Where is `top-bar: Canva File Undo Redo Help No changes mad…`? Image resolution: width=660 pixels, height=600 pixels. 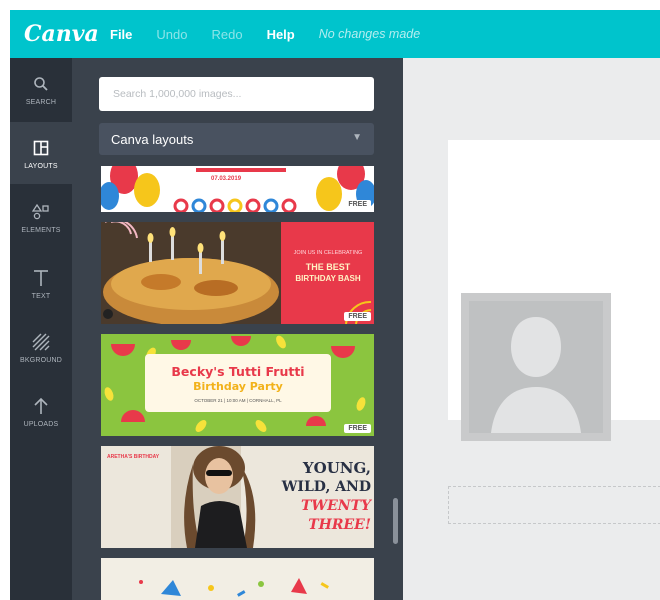 top-bar: Canva File Undo Redo Help No changes mad… is located at coordinates (335, 34).